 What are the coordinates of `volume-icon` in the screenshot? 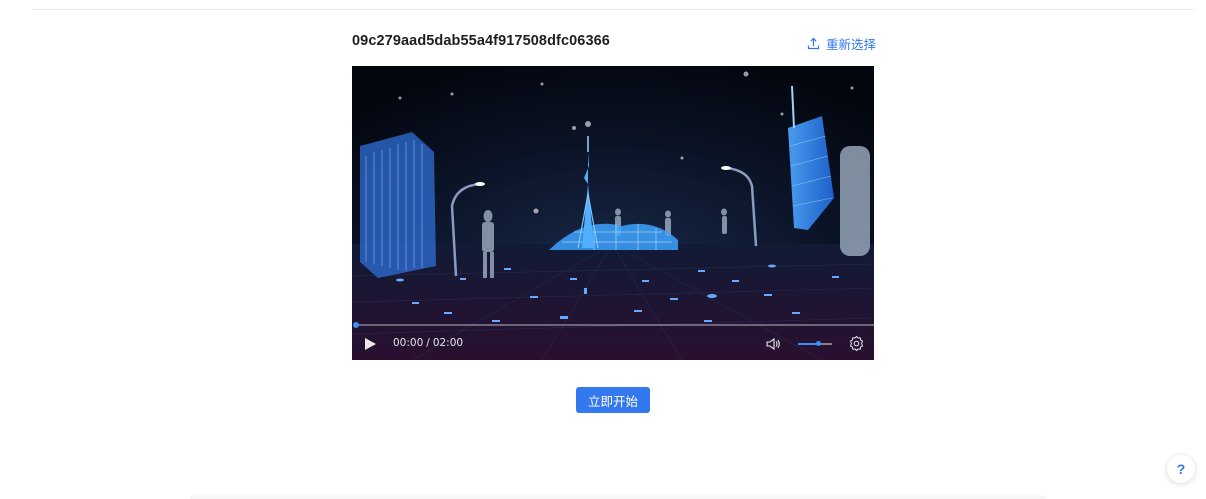 It's located at (773, 344).